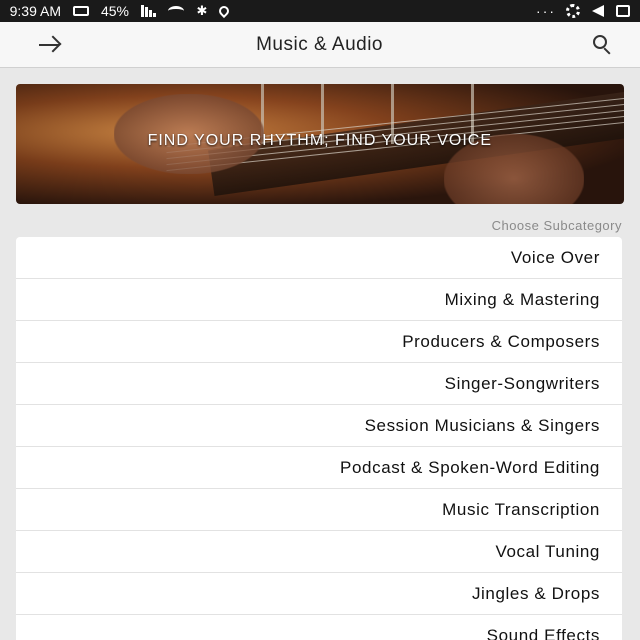  What do you see at coordinates (320, 140) in the screenshot?
I see `banner-headline: FIND YOUR RHYTHM; FIND YOUR VOICE` at bounding box center [320, 140].